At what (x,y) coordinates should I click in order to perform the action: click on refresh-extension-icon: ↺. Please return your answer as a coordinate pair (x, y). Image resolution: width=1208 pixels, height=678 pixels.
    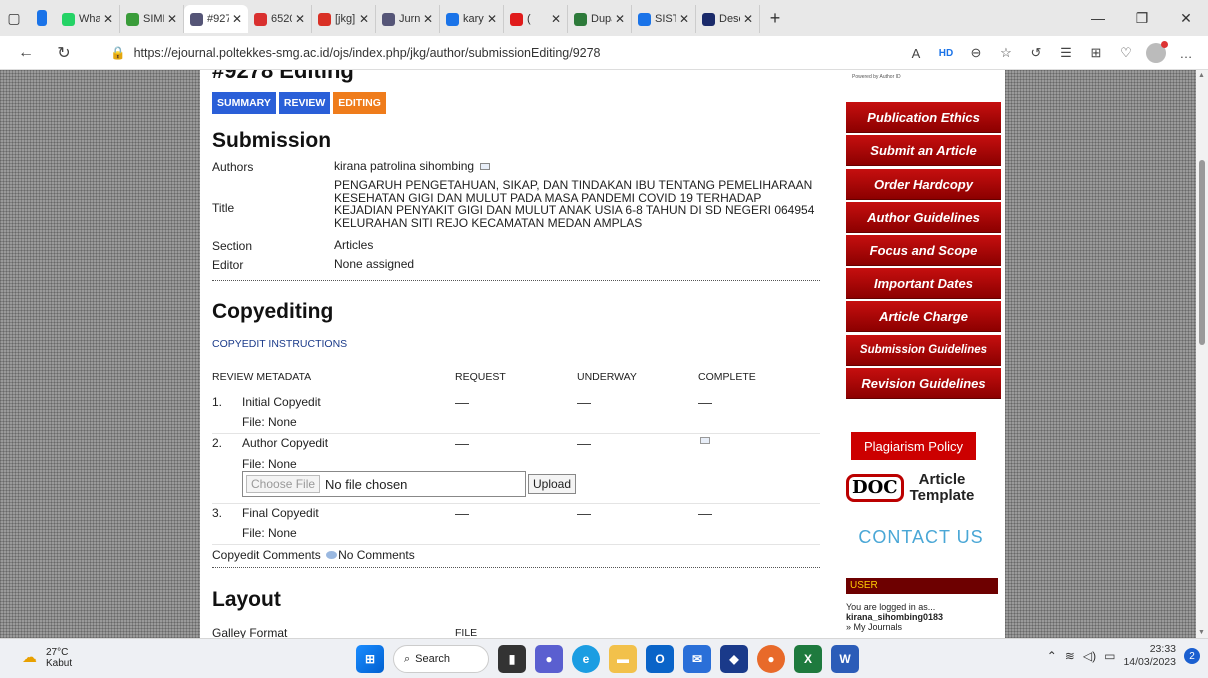
    Looking at the image, I should click on (1036, 53).